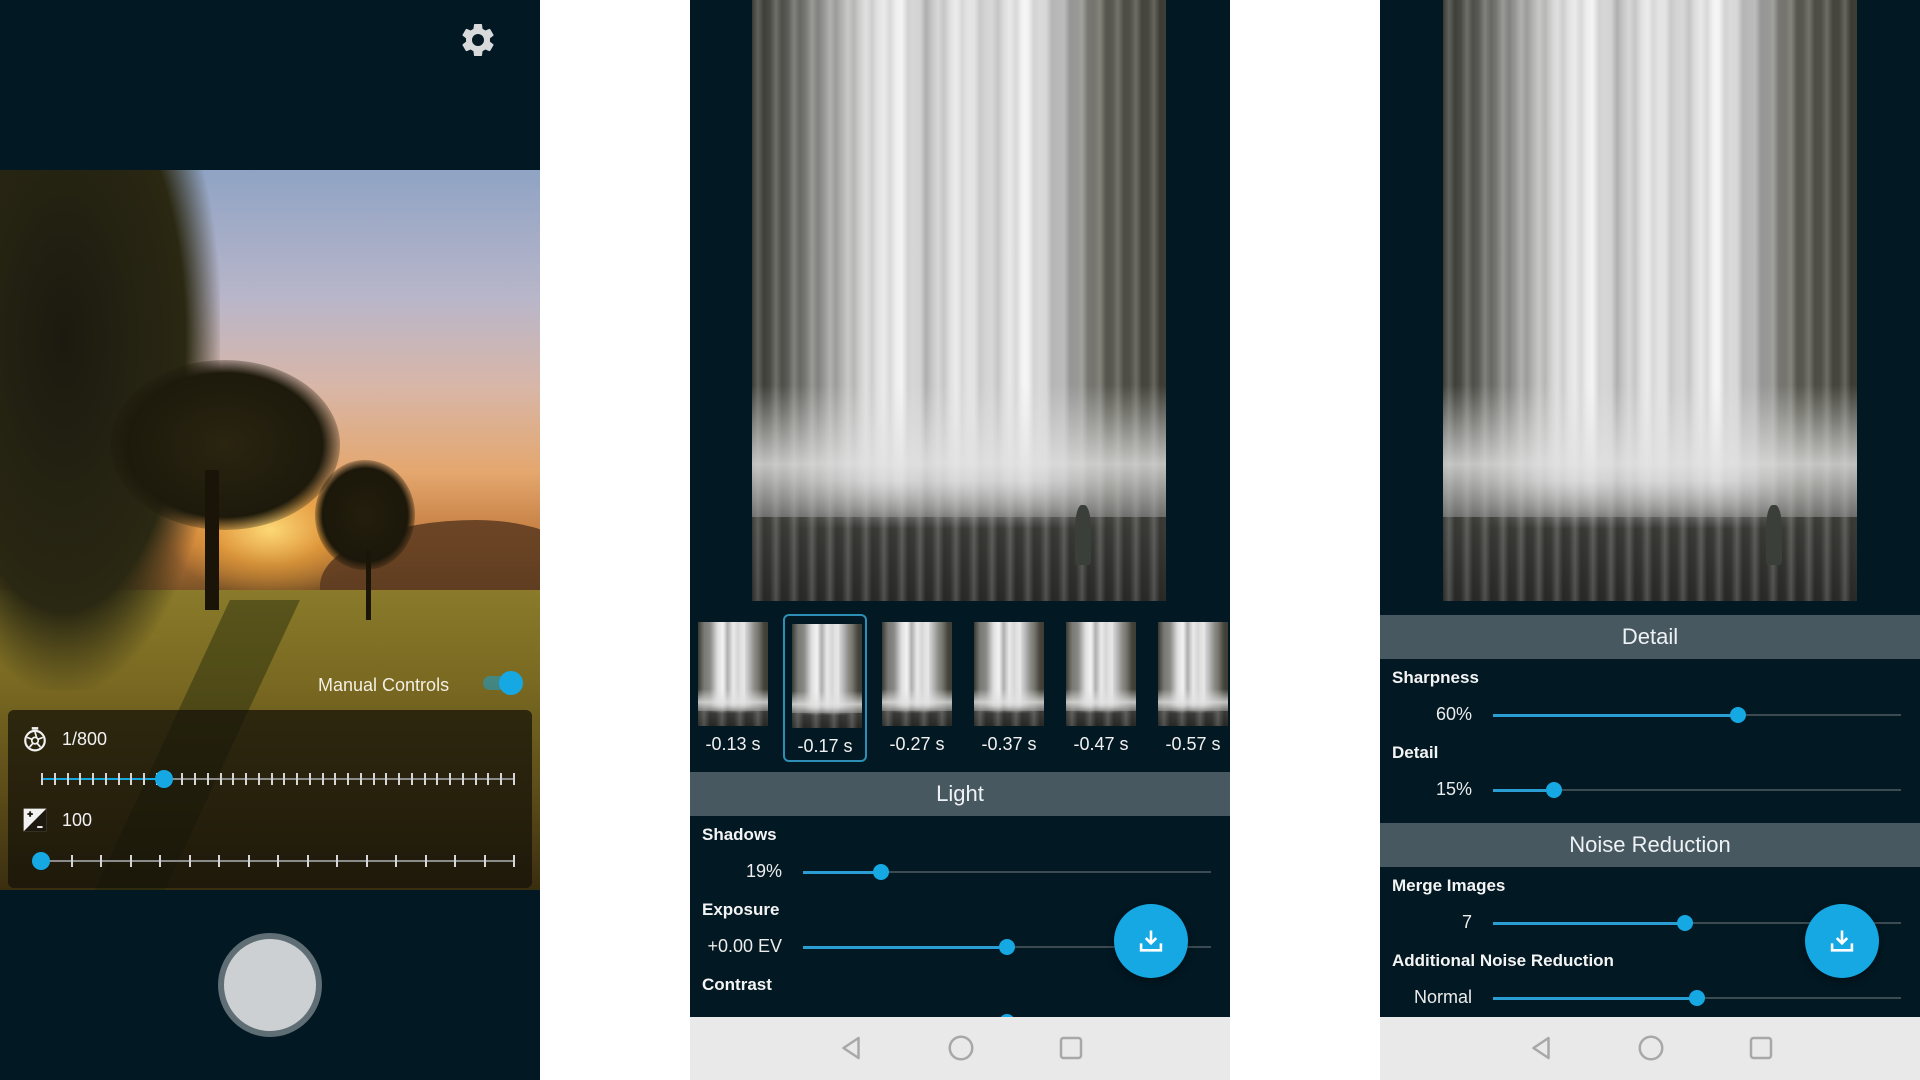 This screenshot has width=1920, height=1080. Describe the element at coordinates (270, 799) in the screenshot. I see `manual-controls-panel: 1/800 100` at that location.